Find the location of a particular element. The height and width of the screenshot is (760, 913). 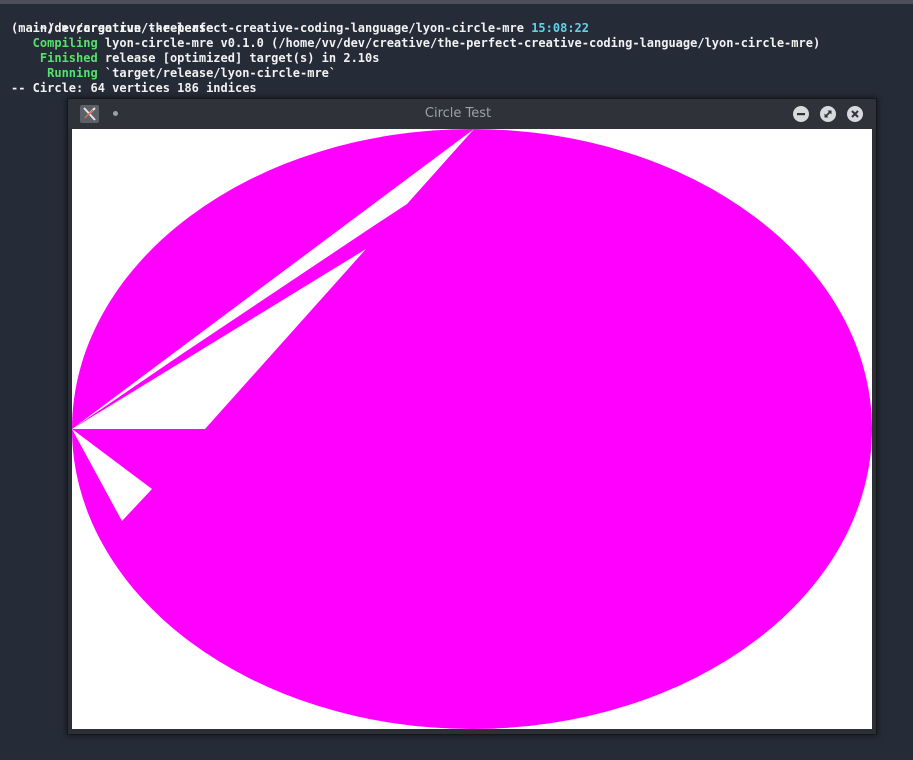

maximize-icon is located at coordinates (828, 114).